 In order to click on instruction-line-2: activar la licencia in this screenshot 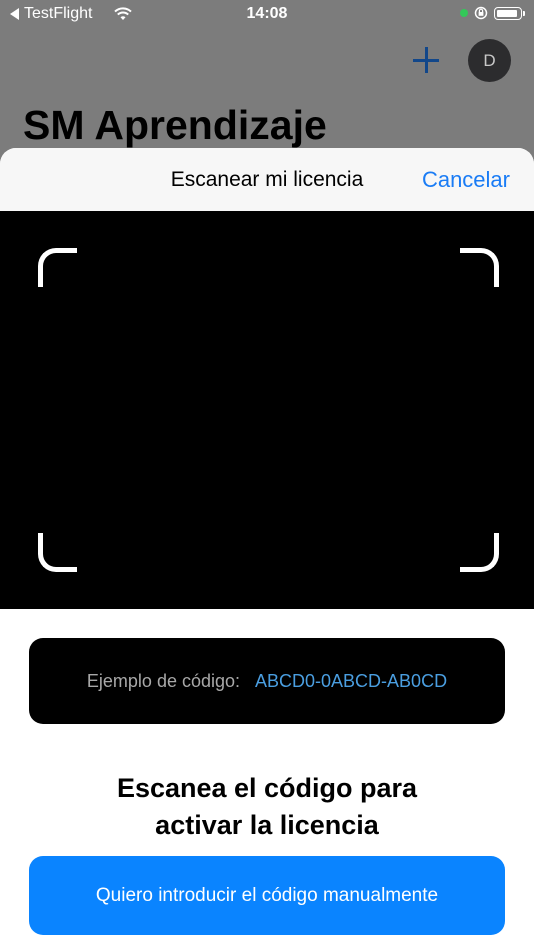, I will do `click(267, 825)`.